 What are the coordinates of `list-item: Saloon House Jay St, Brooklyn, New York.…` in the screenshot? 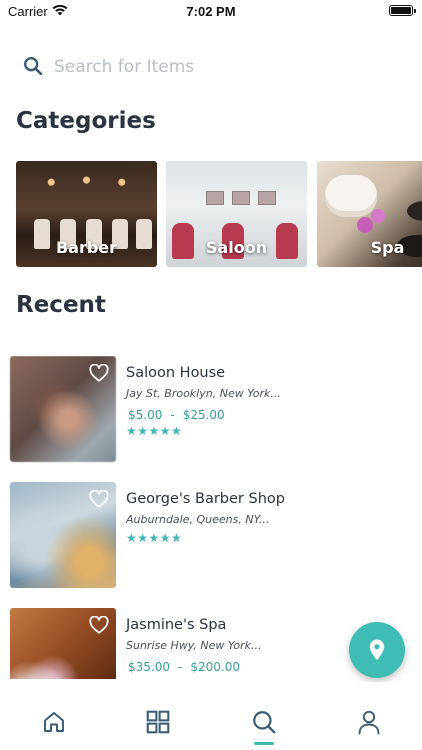 It's located at (210, 409).